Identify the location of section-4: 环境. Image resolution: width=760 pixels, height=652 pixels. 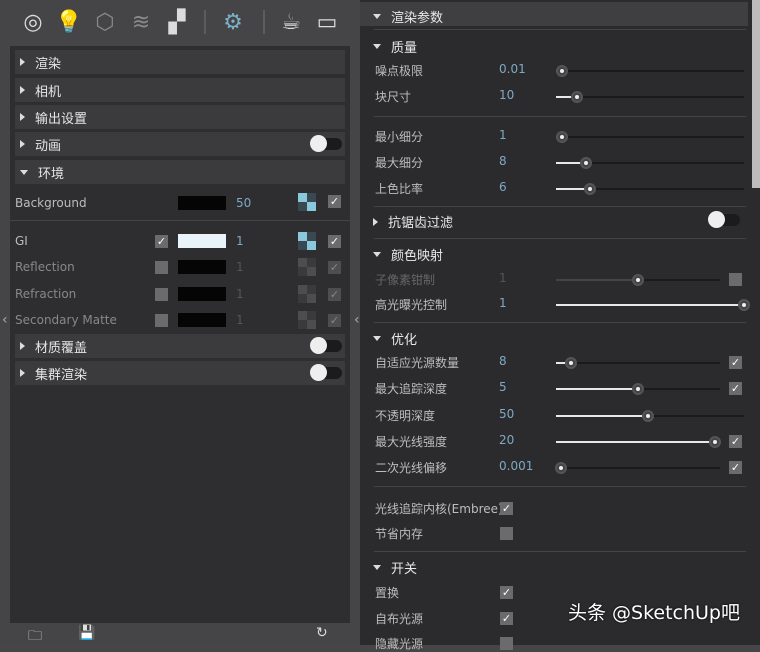
(180, 172).